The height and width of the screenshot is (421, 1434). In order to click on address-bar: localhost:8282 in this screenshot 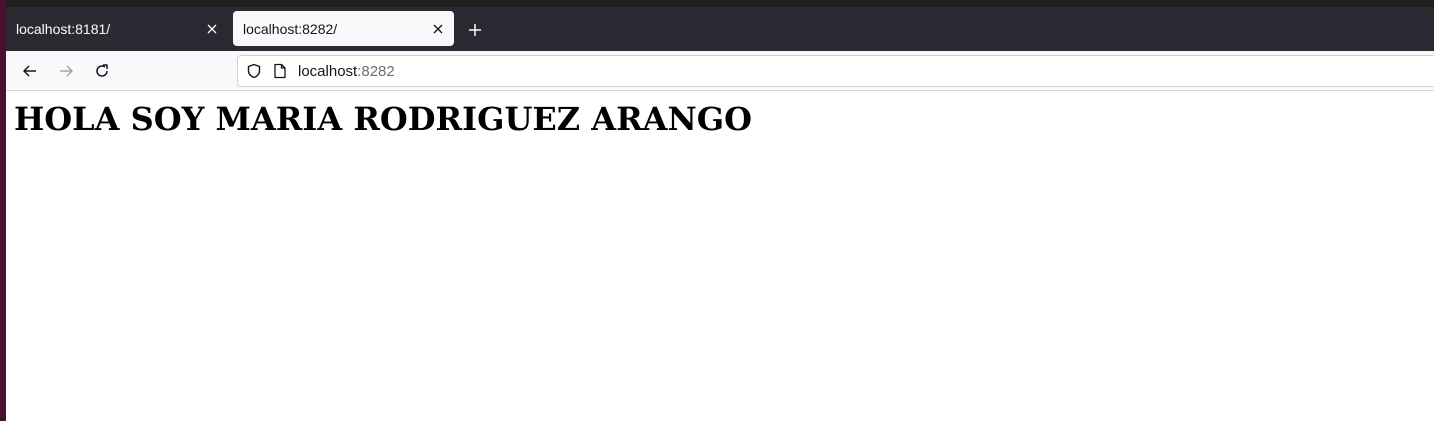, I will do `click(835, 71)`.